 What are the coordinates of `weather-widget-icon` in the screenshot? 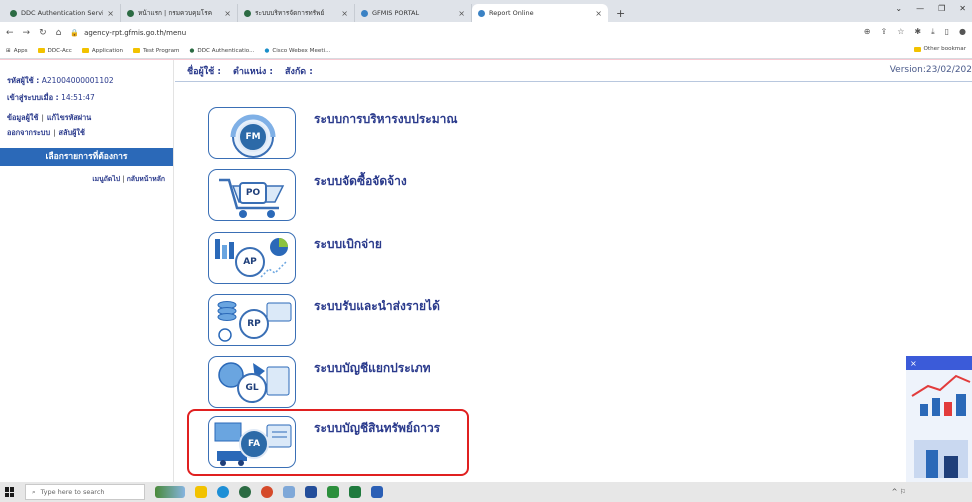 It's located at (170, 492).